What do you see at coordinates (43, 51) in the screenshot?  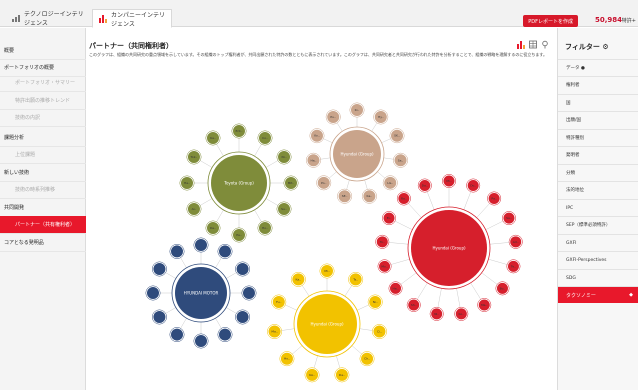 I see `sidebar-item-overview: 概要` at bounding box center [43, 51].